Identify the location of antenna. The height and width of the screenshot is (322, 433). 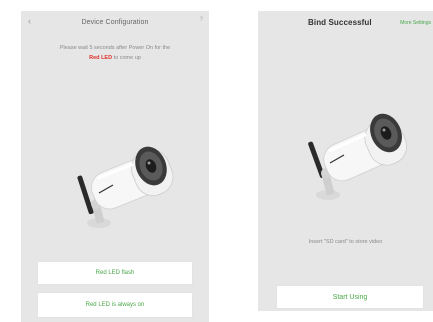
(85, 195).